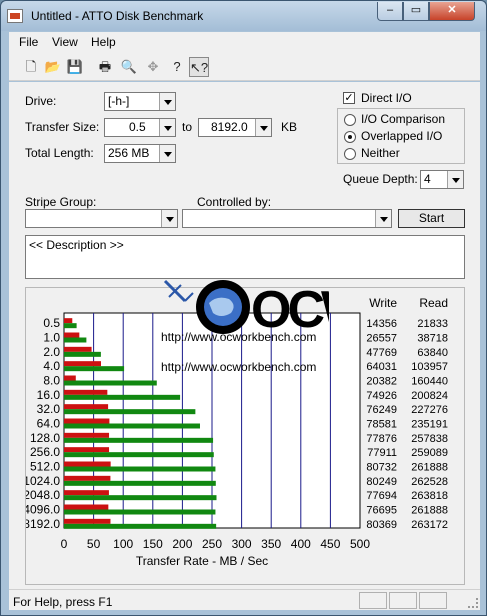 This screenshot has height=616, width=487. What do you see at coordinates (51, 323) in the screenshot?
I see `y-tick-label: 0.5` at bounding box center [51, 323].